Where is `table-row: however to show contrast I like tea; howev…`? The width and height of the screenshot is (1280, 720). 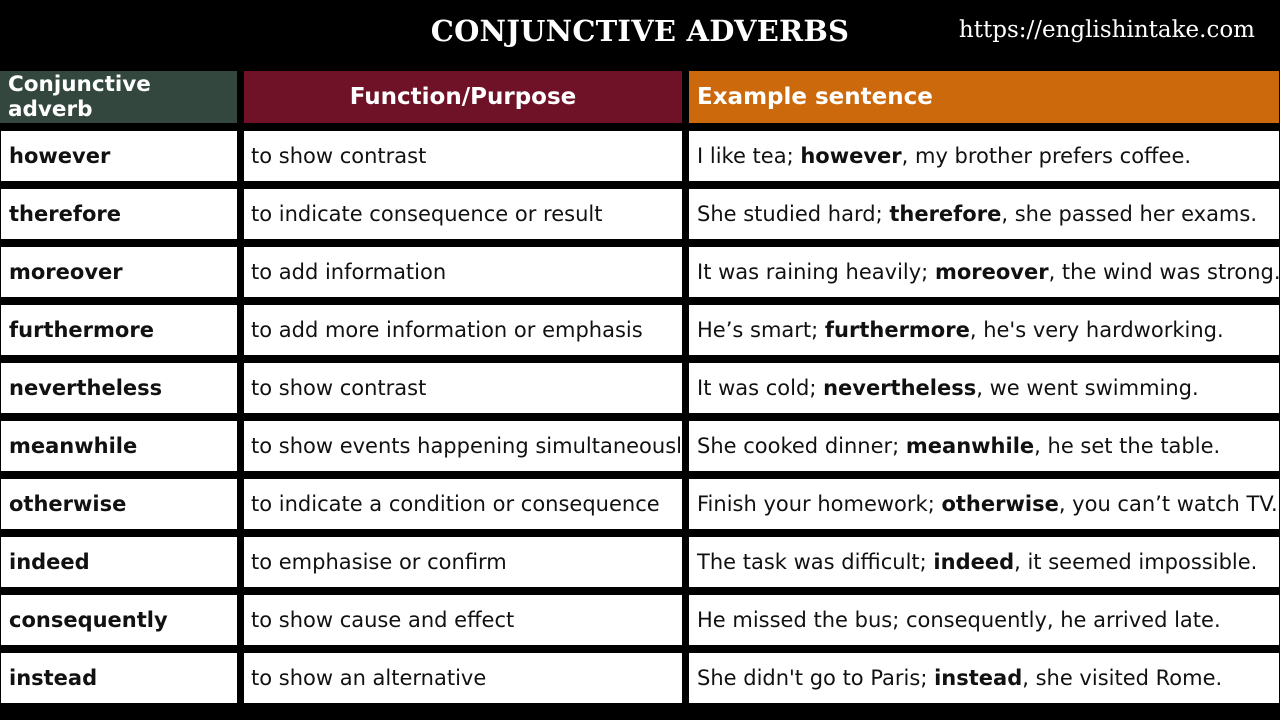 table-row: however to show contrast I like tea; howev… is located at coordinates (640, 156).